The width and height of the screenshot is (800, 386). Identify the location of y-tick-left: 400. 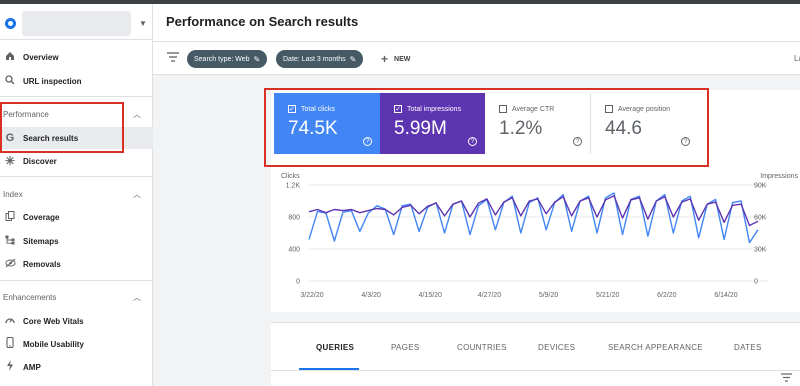
(294, 250).